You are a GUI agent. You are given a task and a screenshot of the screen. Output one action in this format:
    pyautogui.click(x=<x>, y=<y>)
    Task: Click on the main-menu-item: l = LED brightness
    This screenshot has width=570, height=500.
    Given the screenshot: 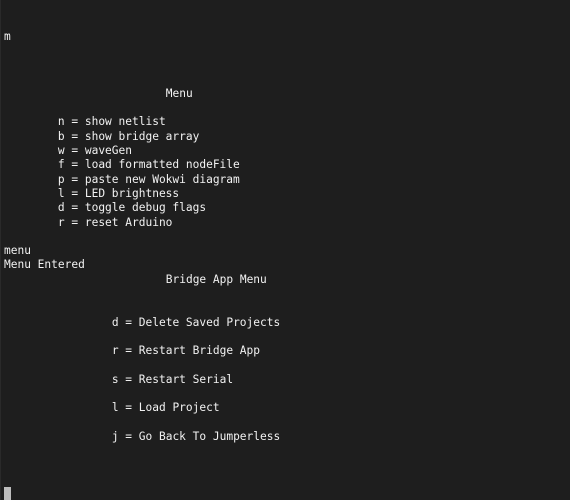 What is the action you would take?
    pyautogui.click(x=118, y=193)
    